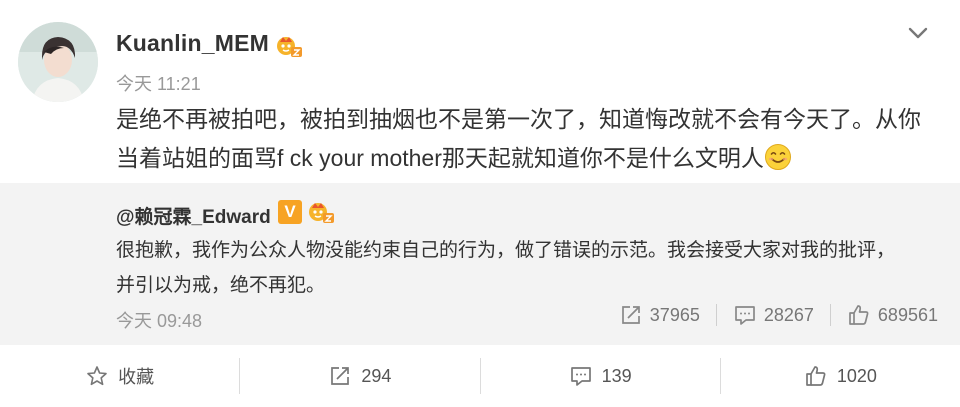  Describe the element at coordinates (440, 158) in the screenshot. I see `post-content-line-text: 当着站姐的面骂f ck your mother那天起就知道你不是什么文明人` at that location.